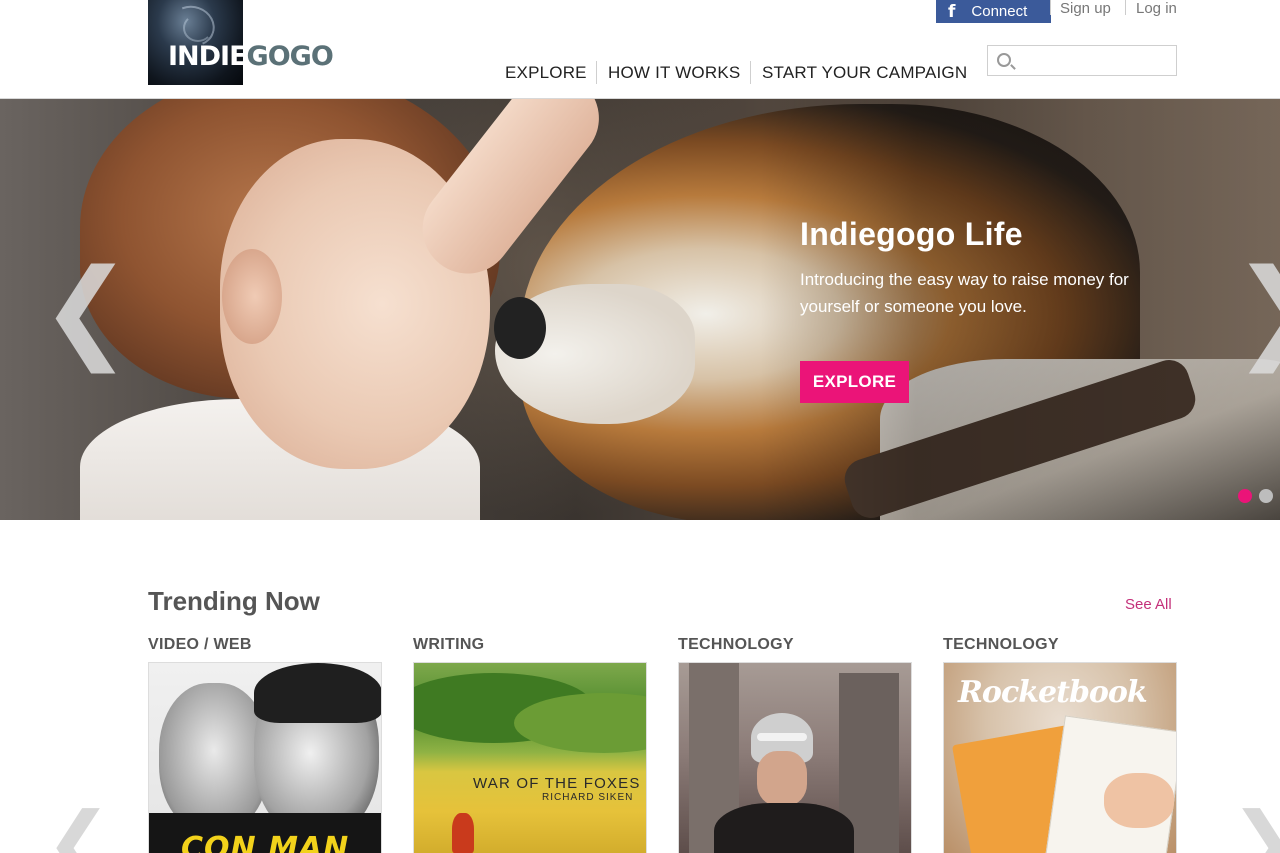 This screenshot has width=1280, height=853. What do you see at coordinates (864, 73) in the screenshot?
I see `nav-start-campaign: START YOUR CAMPAIGN` at bounding box center [864, 73].